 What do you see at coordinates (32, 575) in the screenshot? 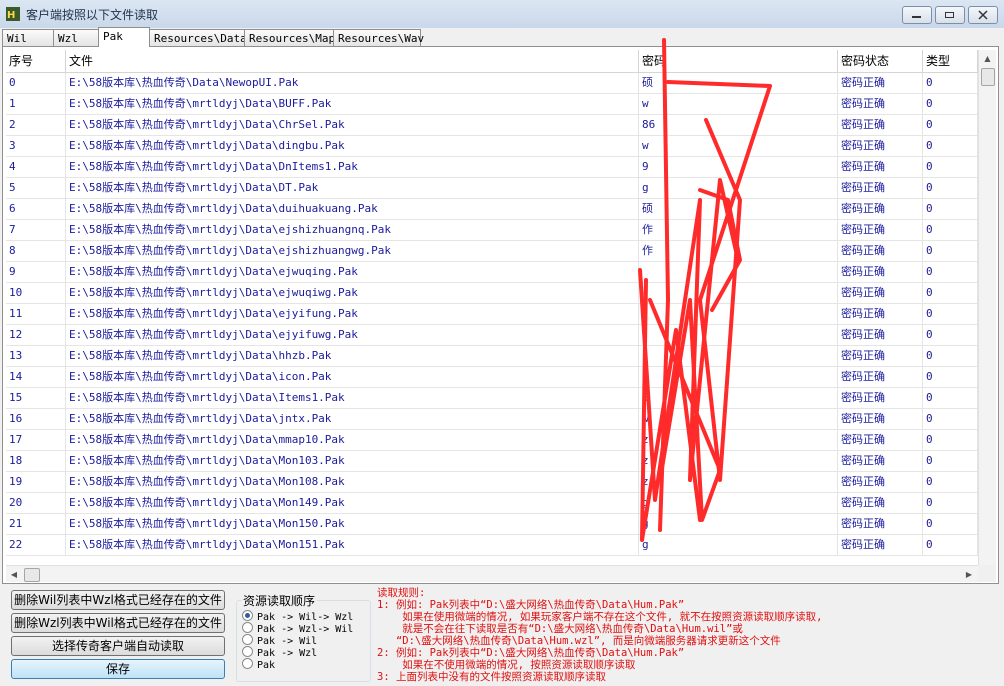
I see `horizontal-scroll-thumb` at bounding box center [32, 575].